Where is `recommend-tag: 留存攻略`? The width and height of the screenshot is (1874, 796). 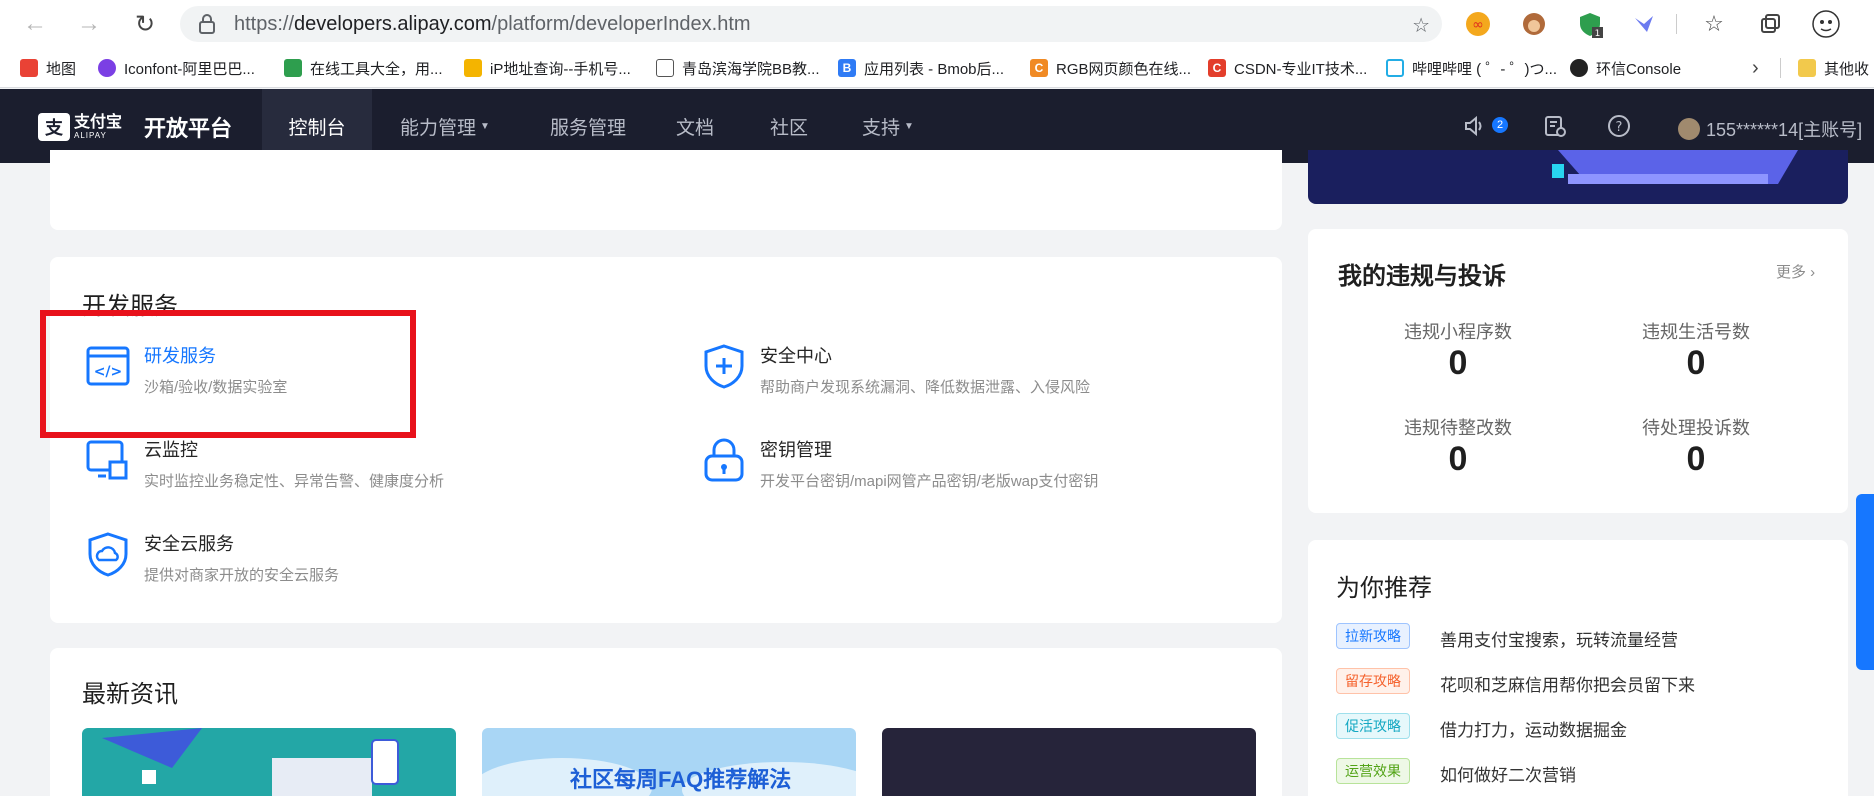 recommend-tag: 留存攻略 is located at coordinates (1373, 681).